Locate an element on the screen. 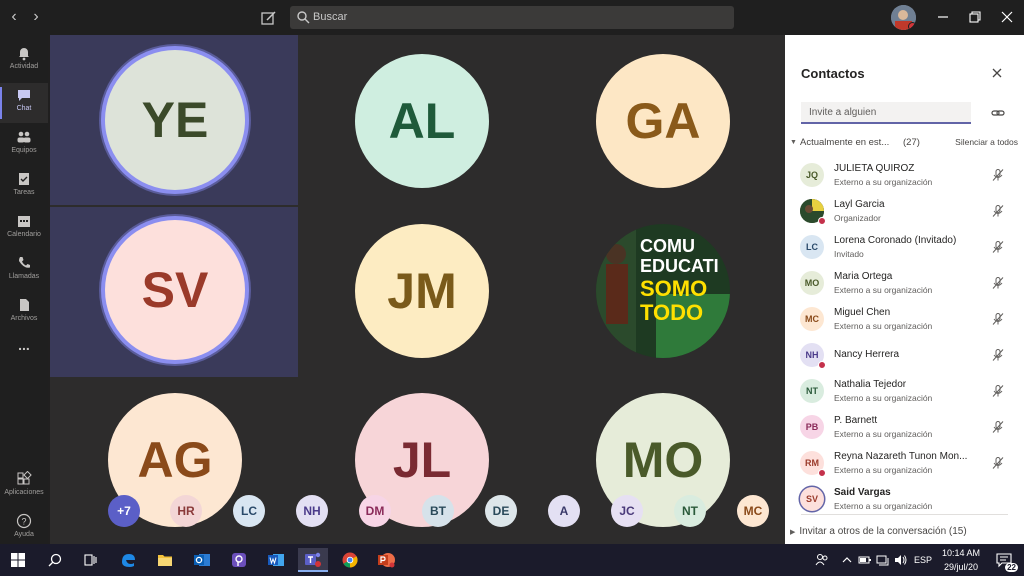 This screenshot has width=1024, height=576. photo-text-line: COMU is located at coordinates (667, 246).